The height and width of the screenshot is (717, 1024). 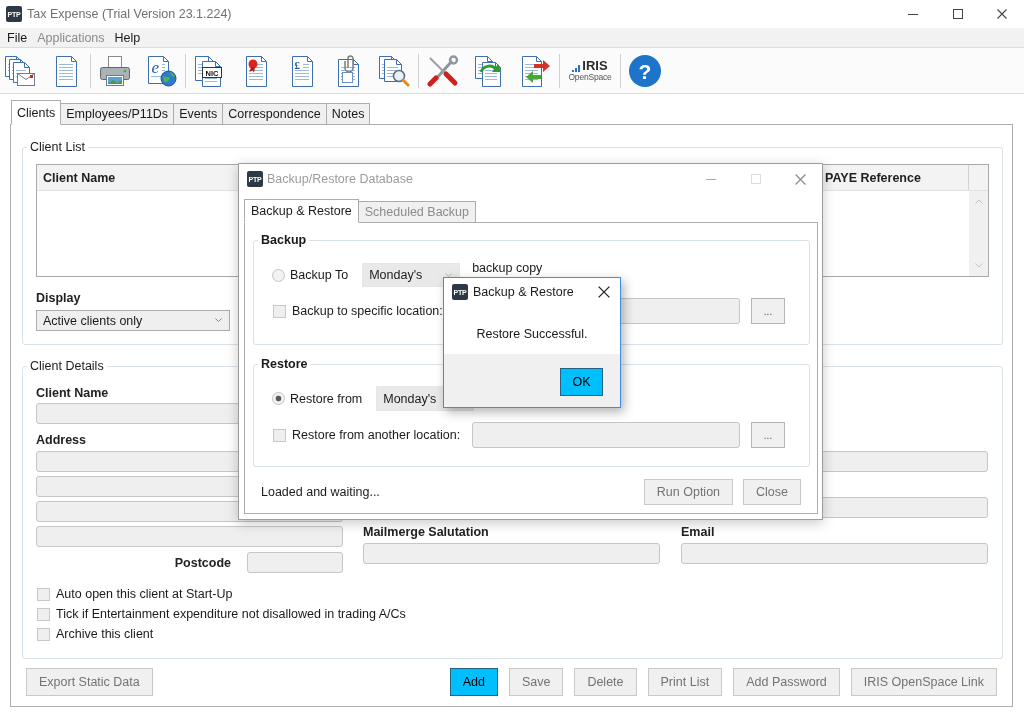 I want to click on chevron-up-icon, so click(x=978, y=201).